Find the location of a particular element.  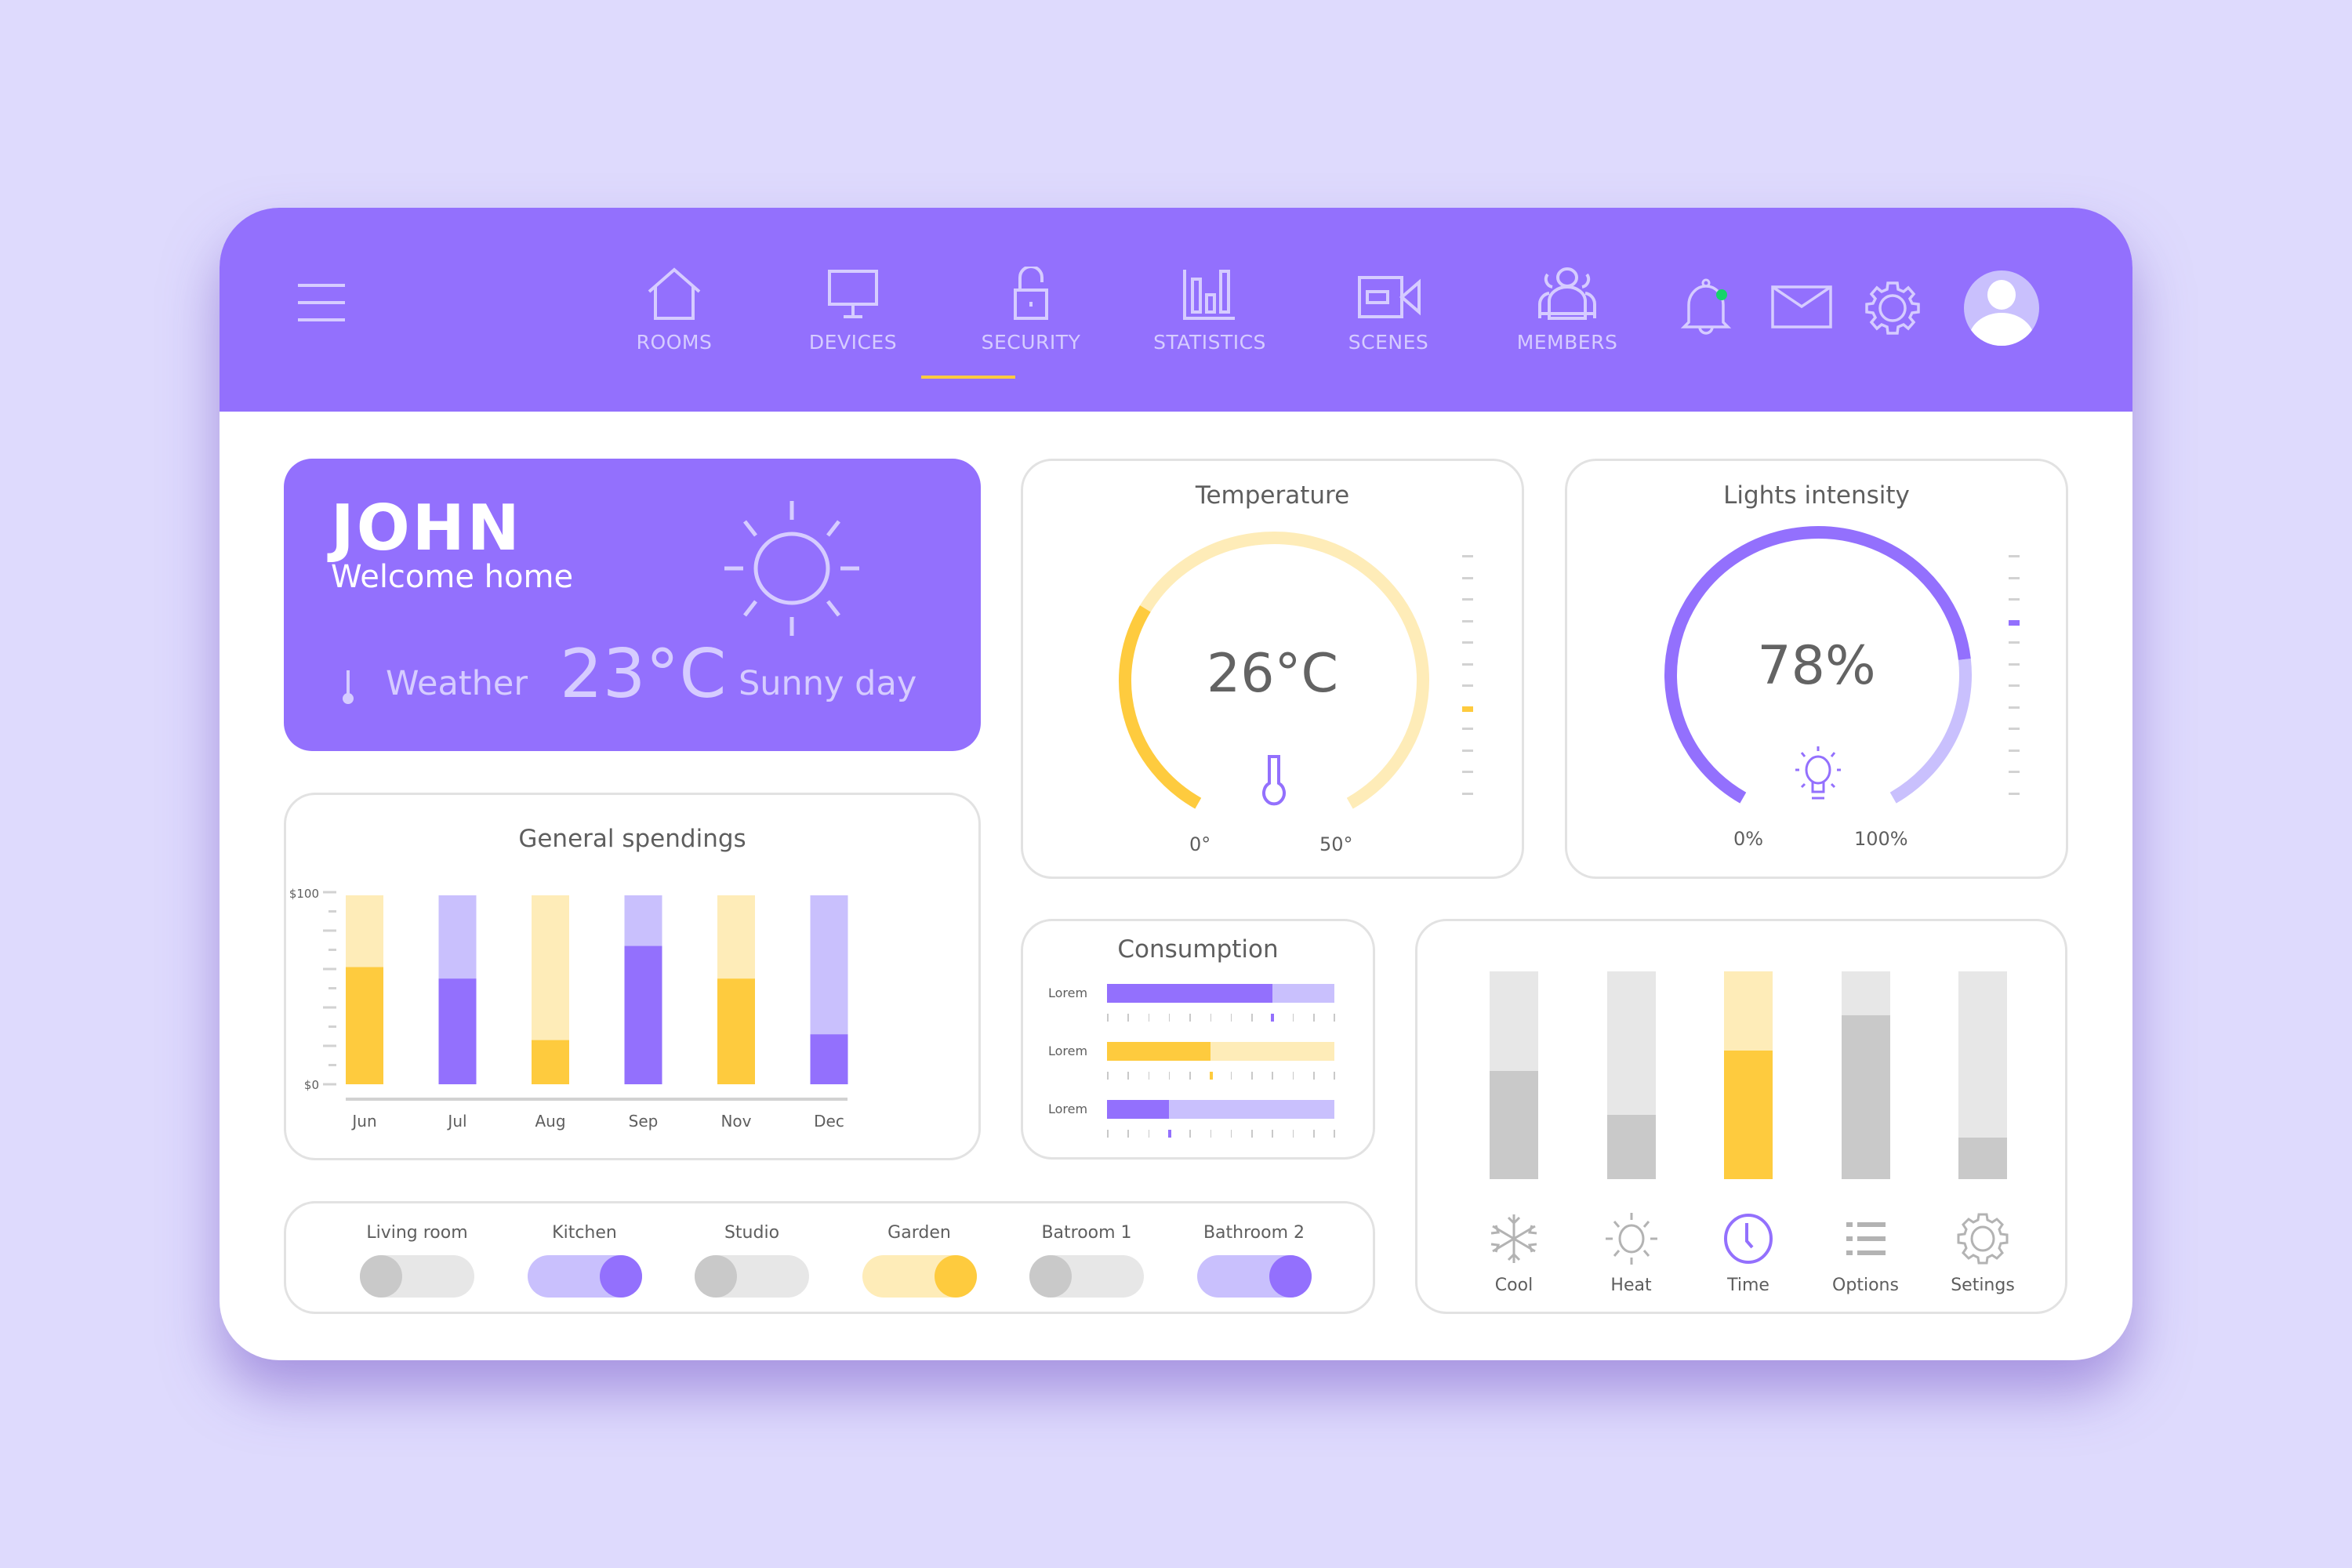

nav-label: MEMBERS is located at coordinates (1567, 342).